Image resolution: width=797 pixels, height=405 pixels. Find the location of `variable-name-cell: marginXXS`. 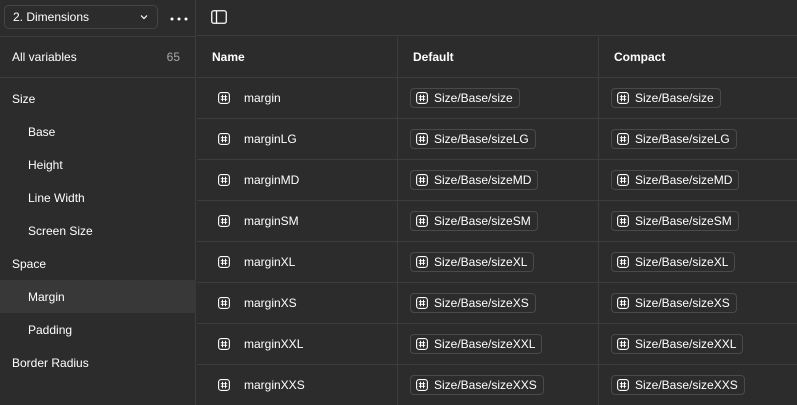

variable-name-cell: marginXXS is located at coordinates (297, 385).